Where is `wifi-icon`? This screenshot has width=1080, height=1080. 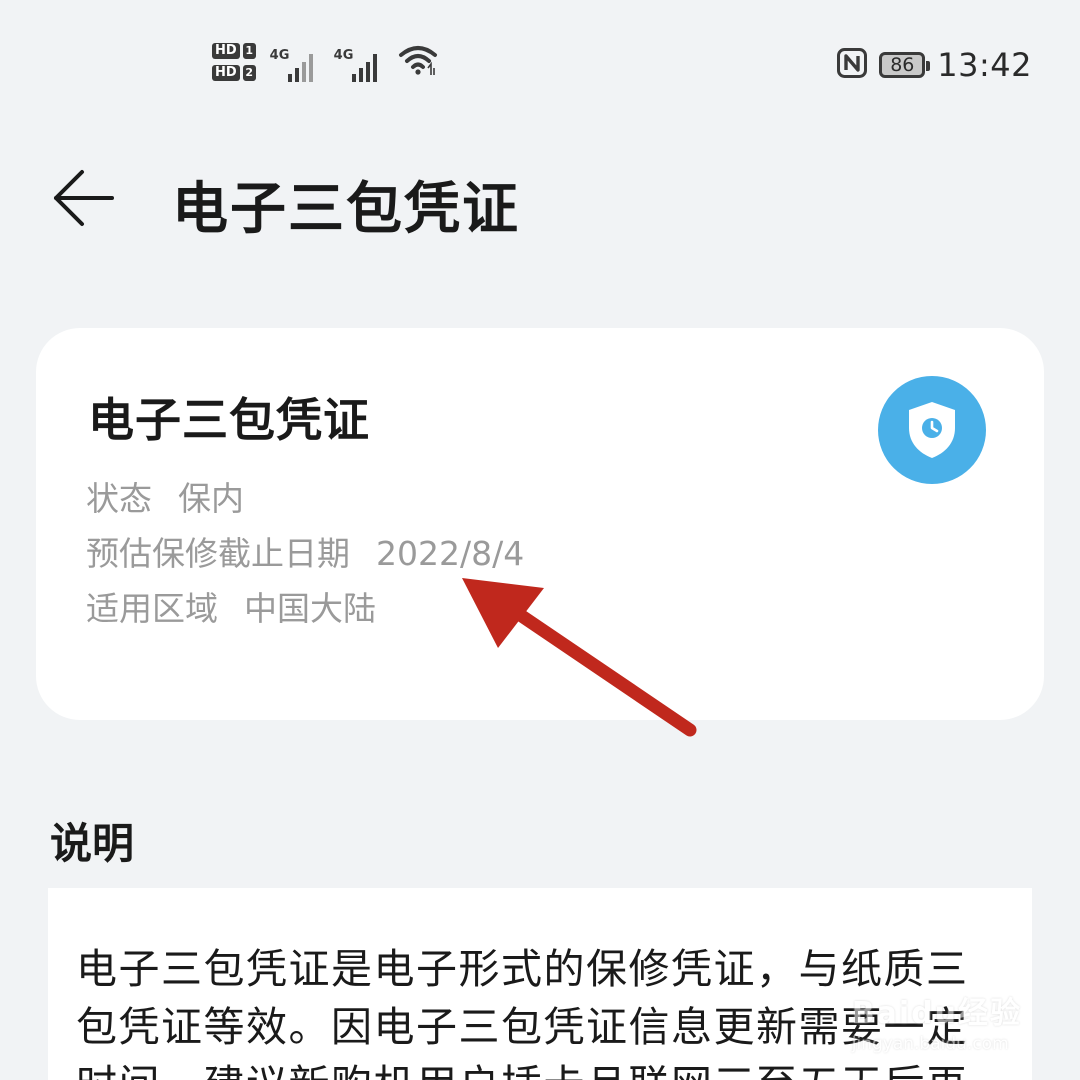 wifi-icon is located at coordinates (418, 62).